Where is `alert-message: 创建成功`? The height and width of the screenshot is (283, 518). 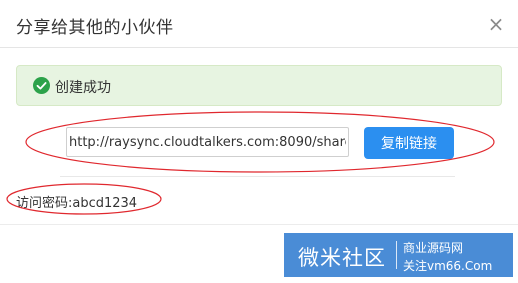 alert-message: 创建成功 is located at coordinates (83, 88).